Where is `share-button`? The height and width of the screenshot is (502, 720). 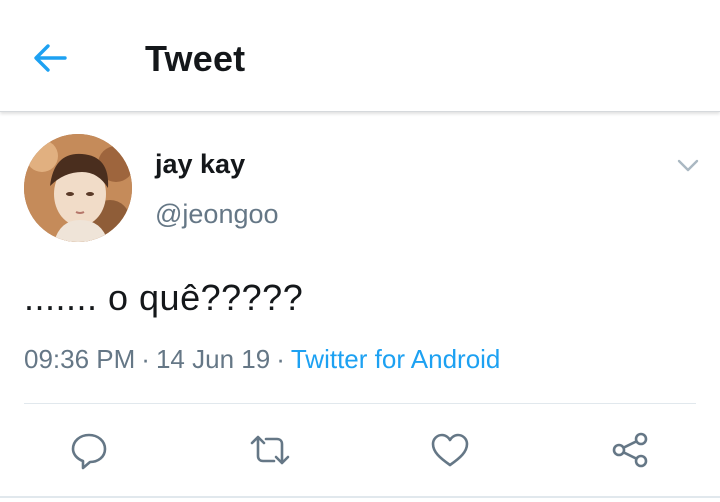
share-button is located at coordinates (630, 450).